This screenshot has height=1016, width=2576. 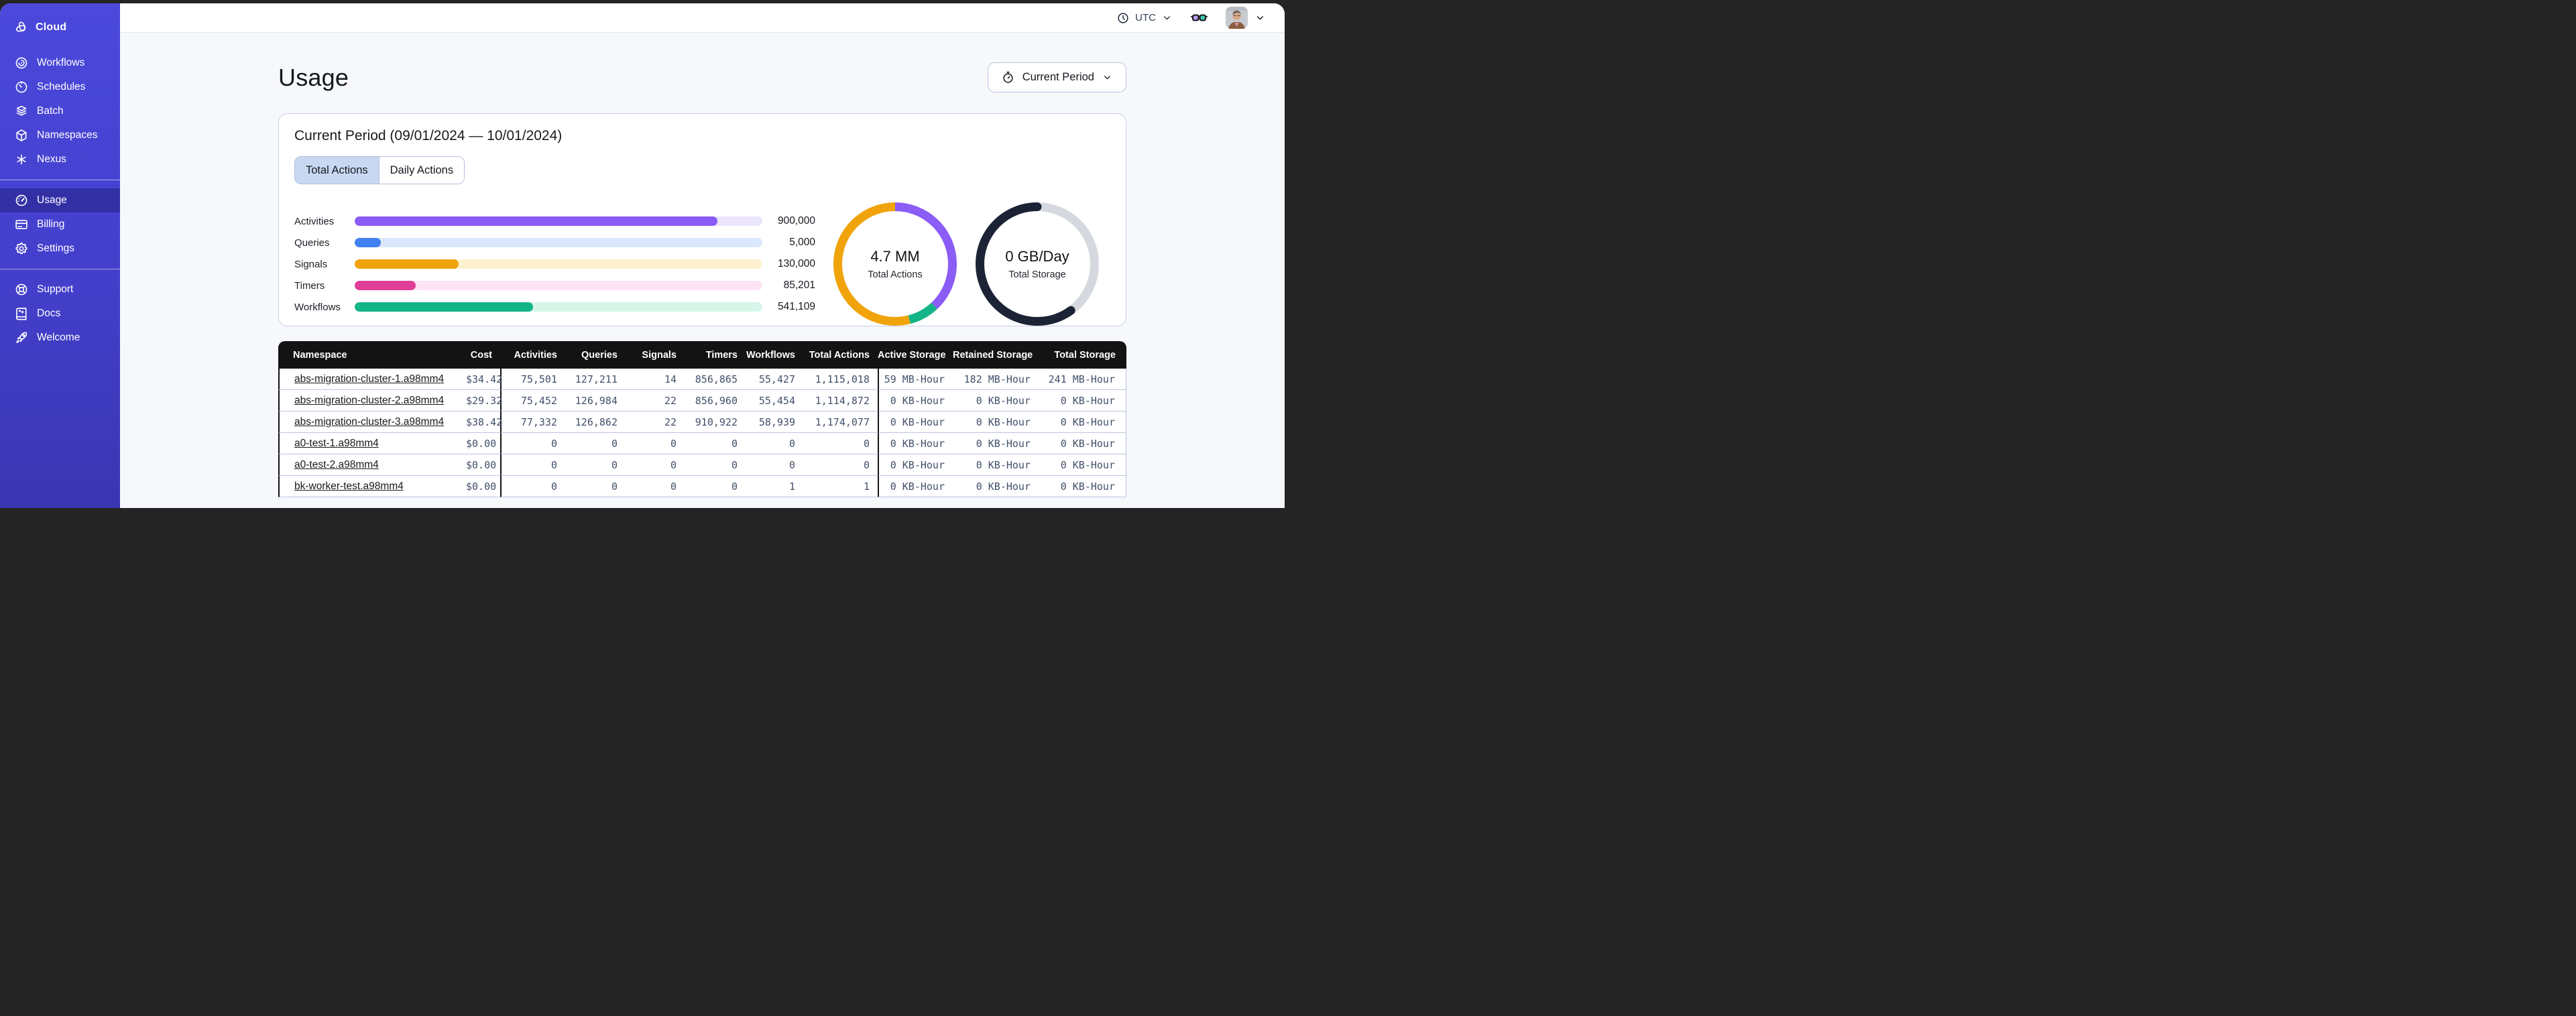 I want to click on namespace-link: abs-migration-cluster-3.a98mm4, so click(x=369, y=422).